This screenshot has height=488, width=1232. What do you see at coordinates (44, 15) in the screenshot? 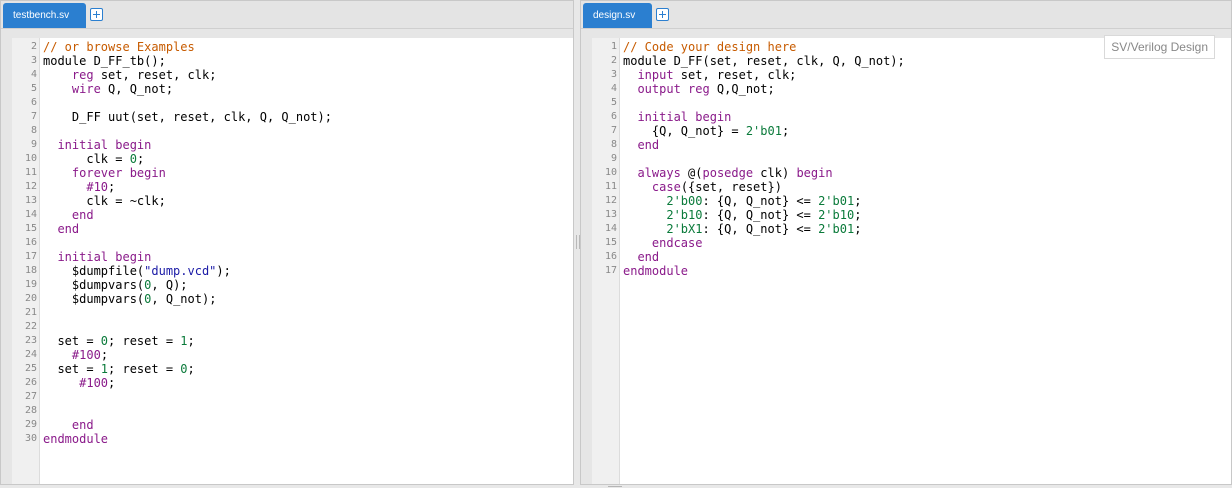
I see `tab-testbench: testbench.sv` at bounding box center [44, 15].